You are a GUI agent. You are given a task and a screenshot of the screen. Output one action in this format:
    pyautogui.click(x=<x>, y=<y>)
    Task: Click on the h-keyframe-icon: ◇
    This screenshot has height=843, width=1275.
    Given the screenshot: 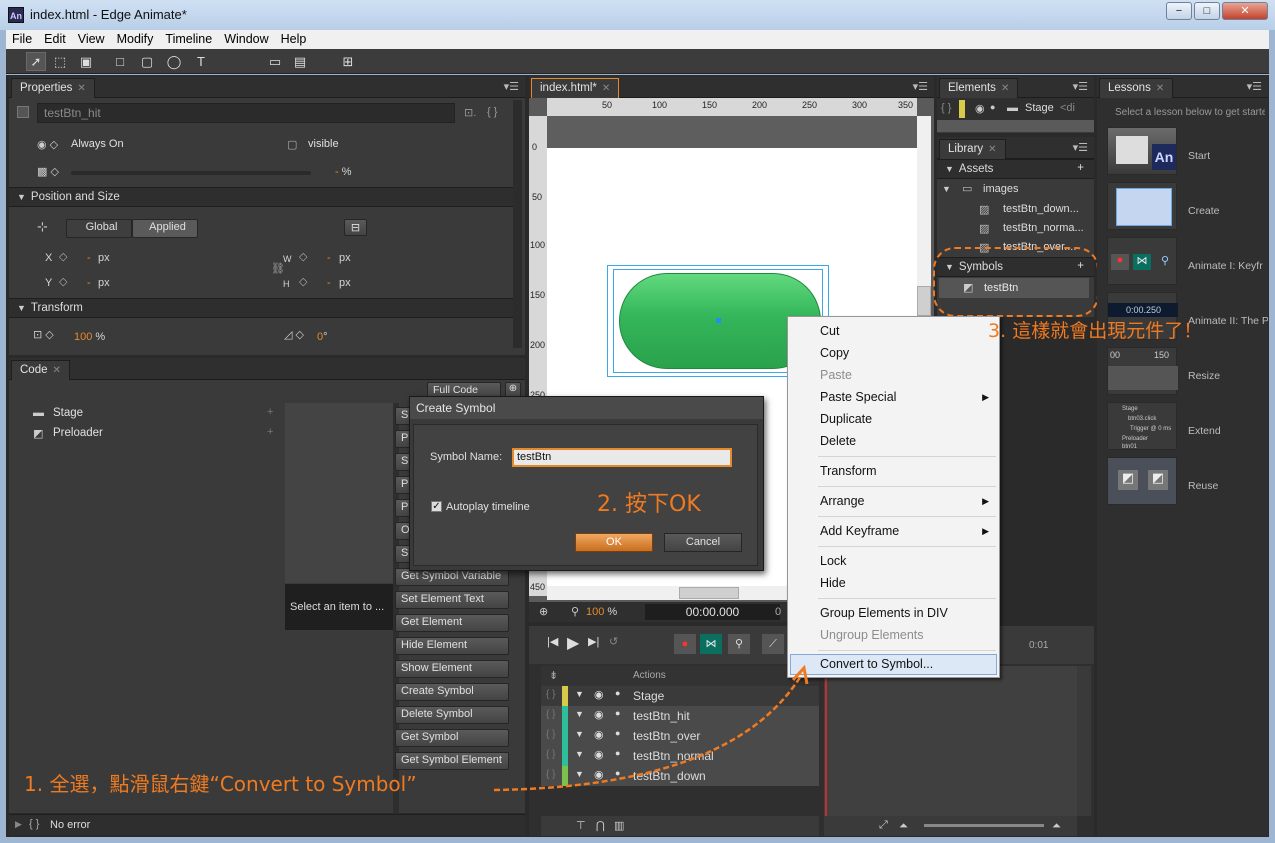 What is the action you would take?
    pyautogui.click(x=303, y=281)
    